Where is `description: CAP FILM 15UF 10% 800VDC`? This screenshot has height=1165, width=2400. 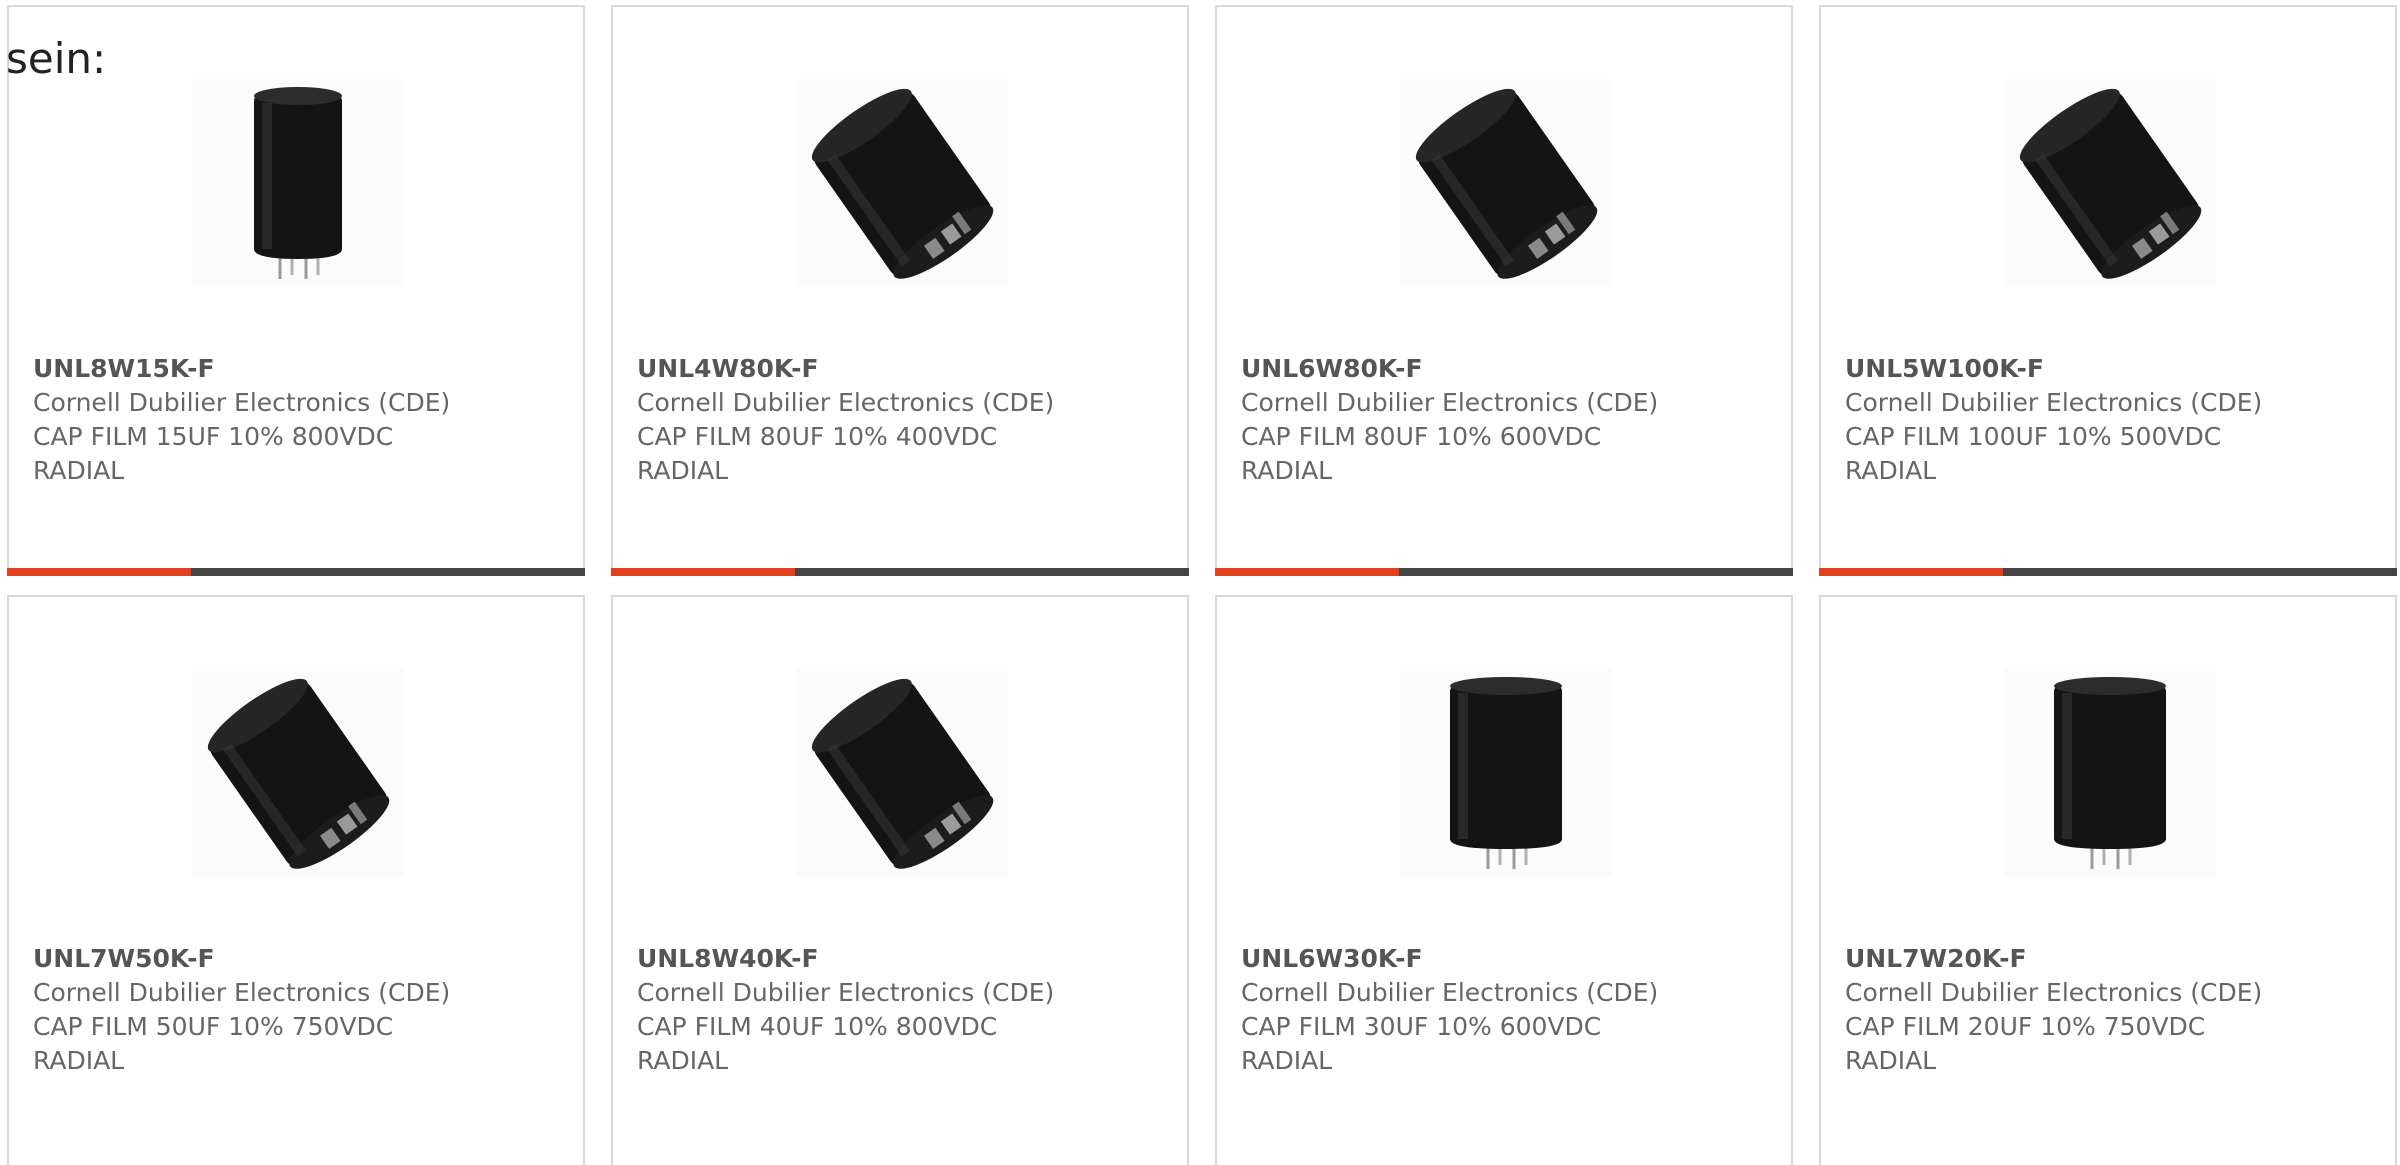 description: CAP FILM 15UF 10% 800VDC is located at coordinates (213, 436).